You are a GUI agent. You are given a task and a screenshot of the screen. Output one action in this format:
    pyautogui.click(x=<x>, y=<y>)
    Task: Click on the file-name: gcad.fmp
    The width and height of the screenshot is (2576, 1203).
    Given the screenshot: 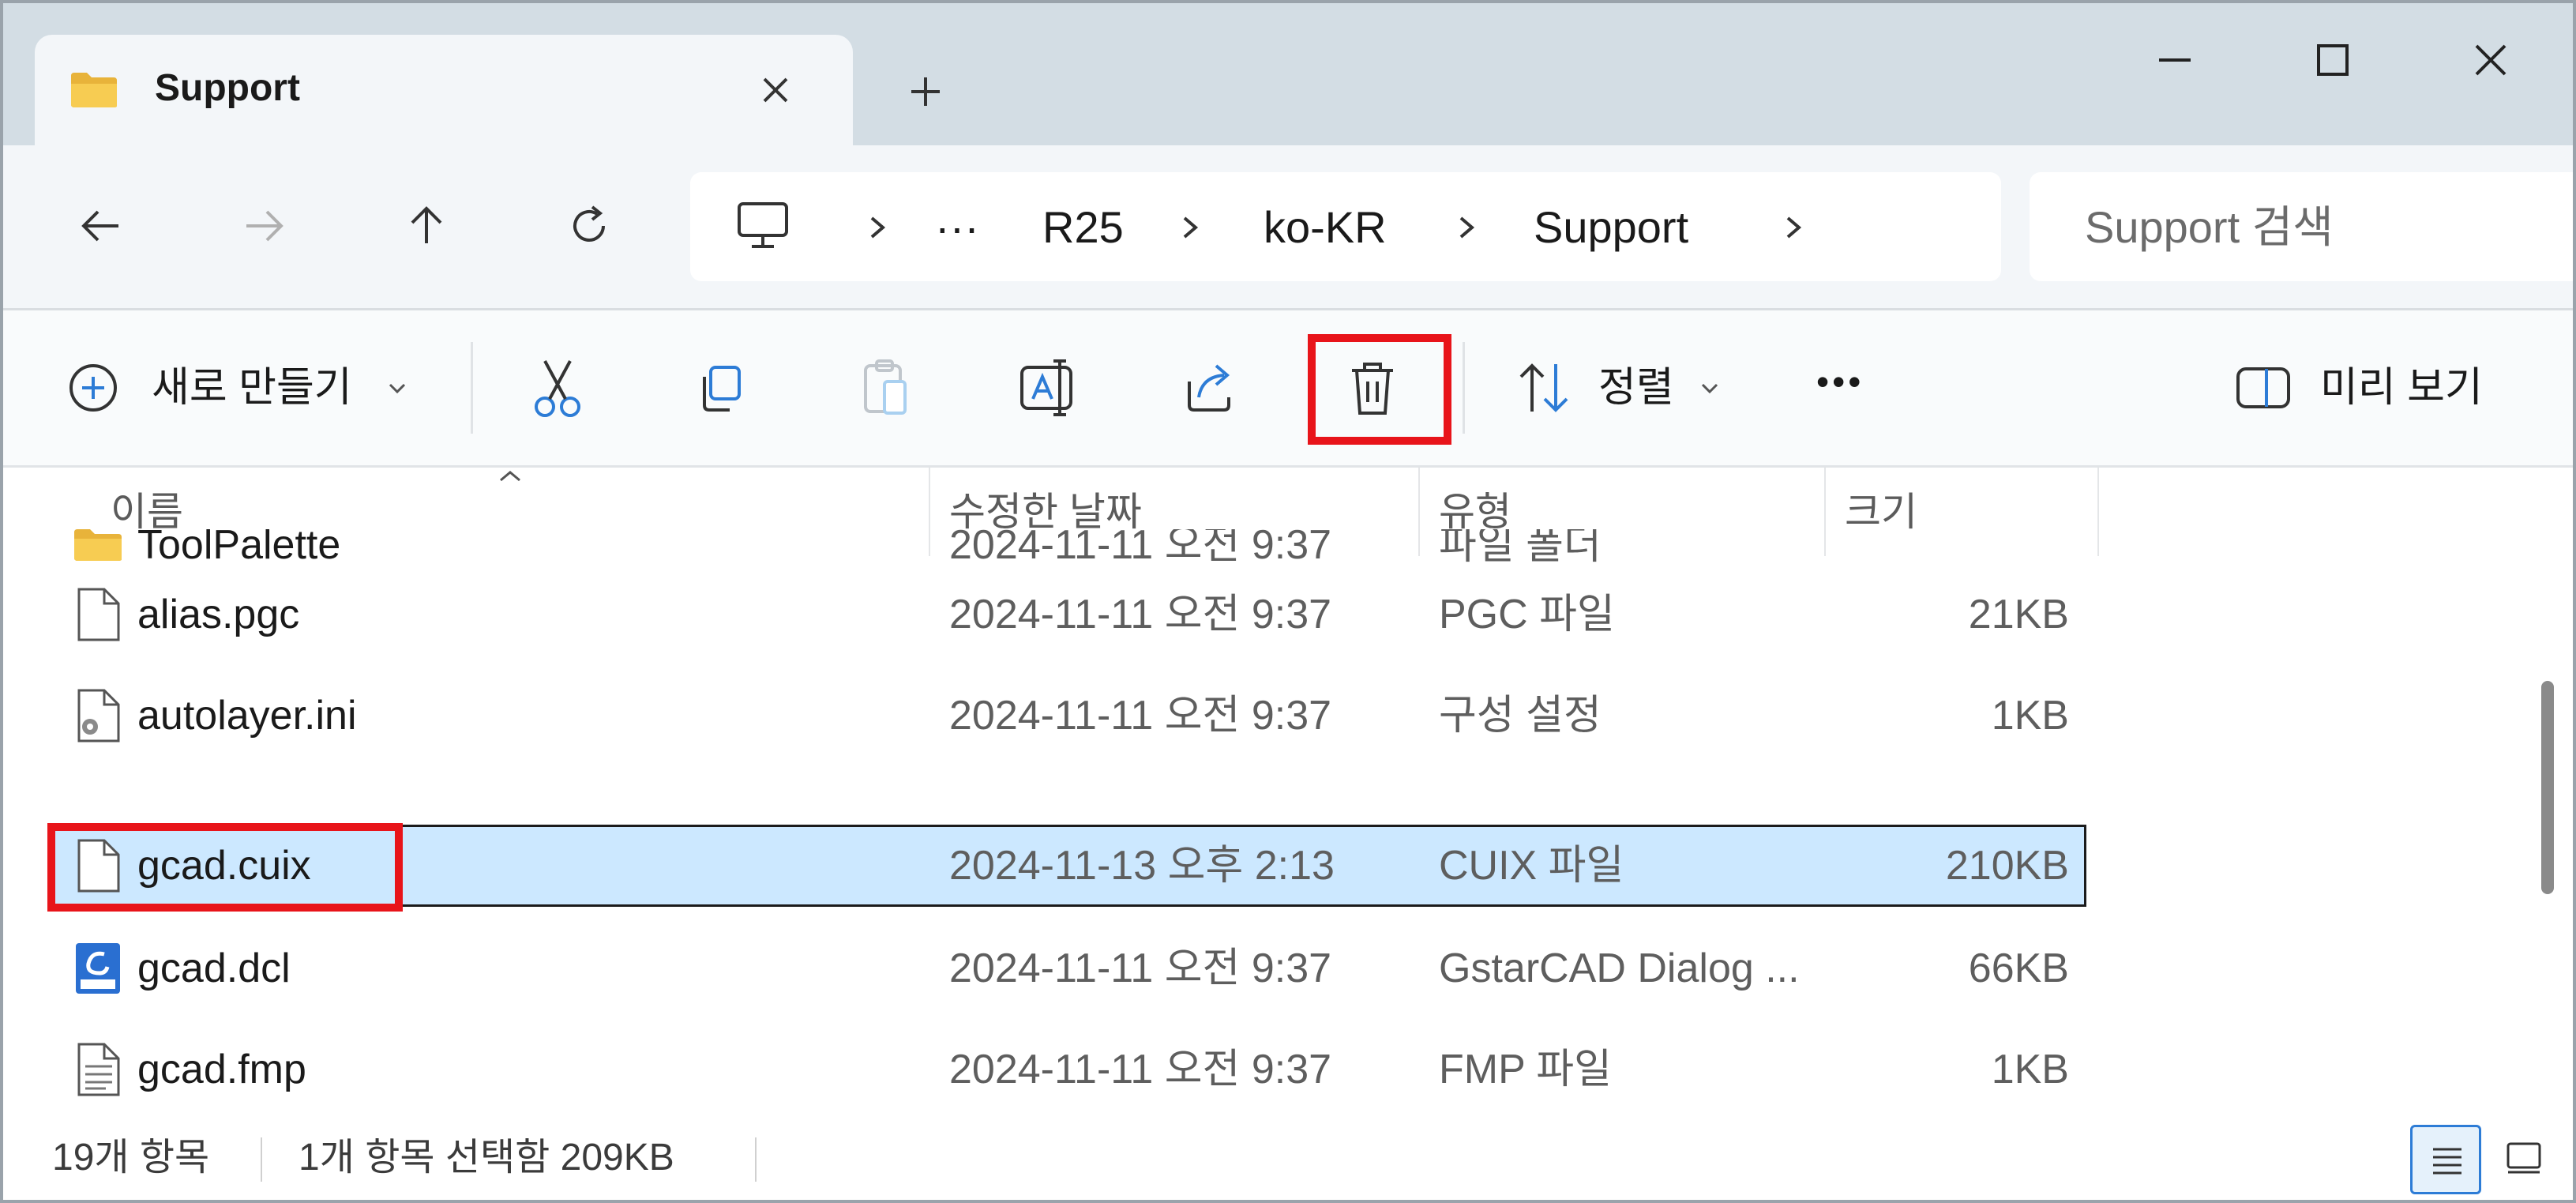 What is the action you would take?
    pyautogui.click(x=221, y=1069)
    